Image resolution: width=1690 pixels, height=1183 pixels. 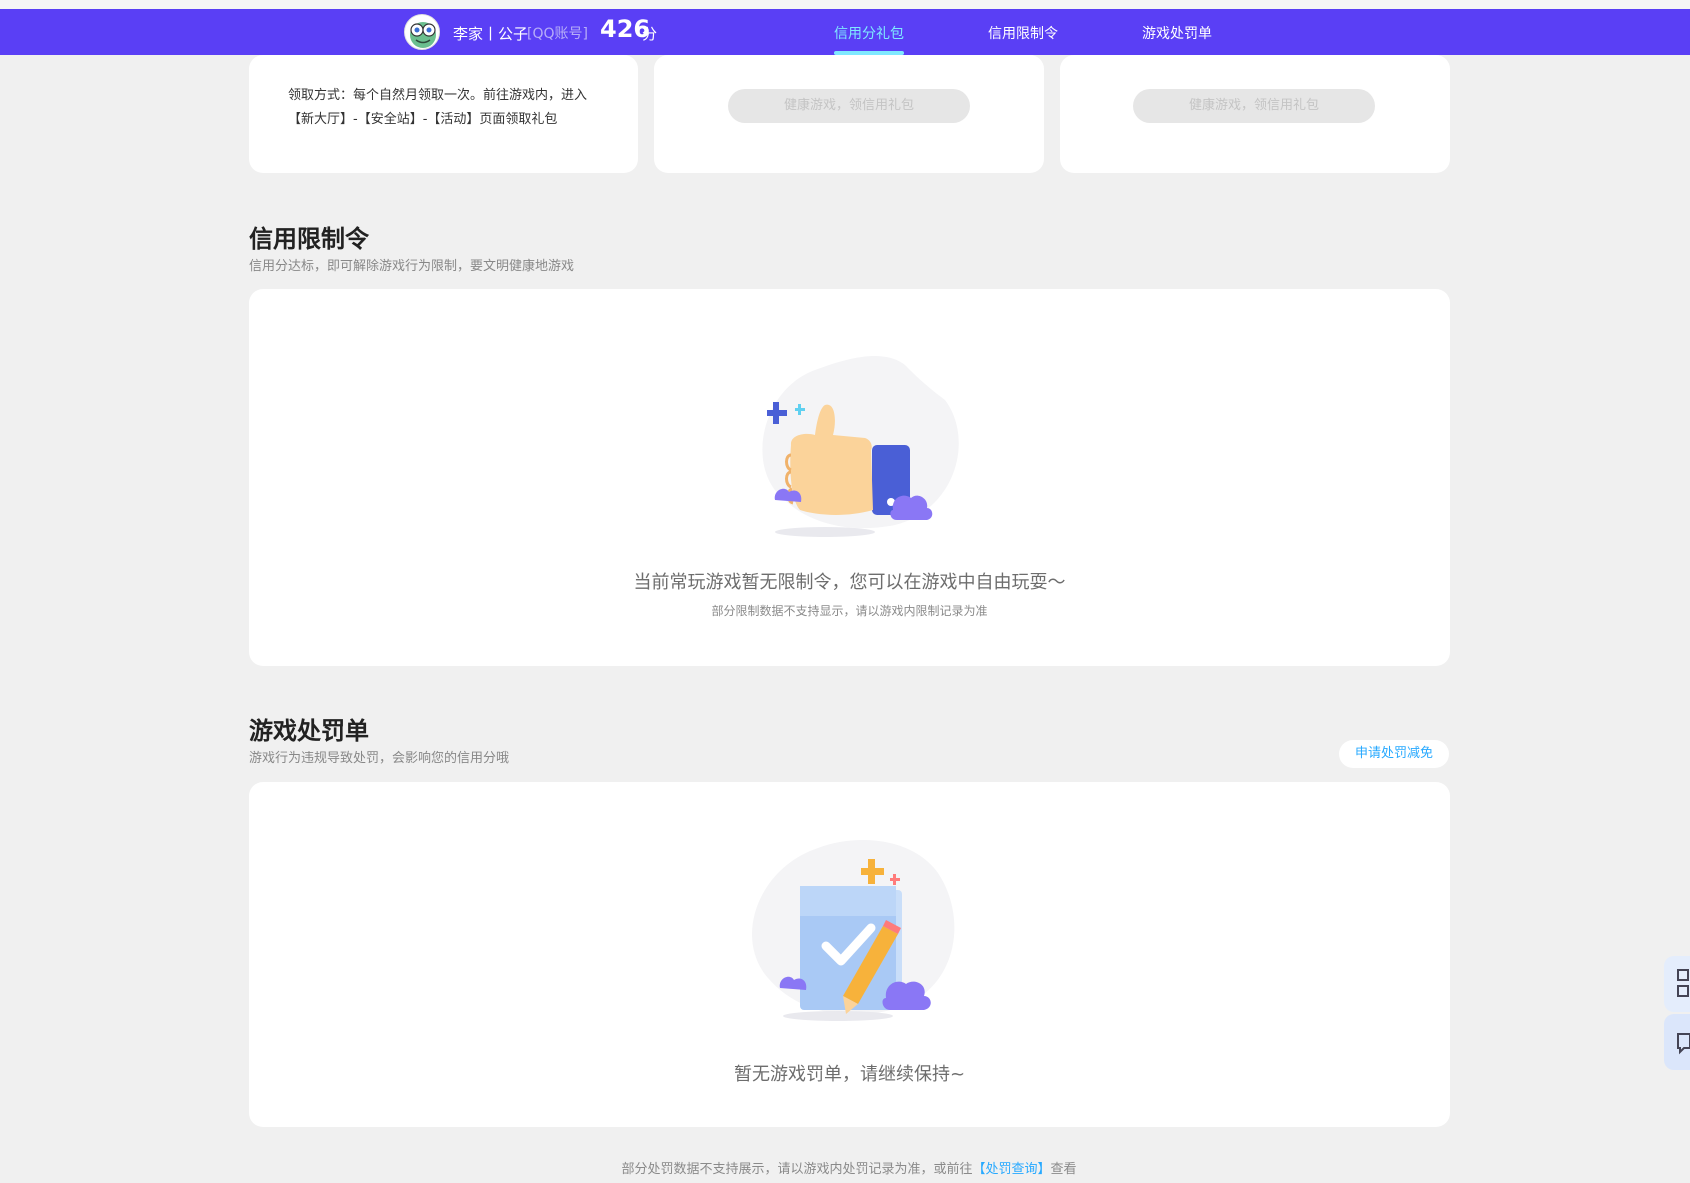 What do you see at coordinates (557, 34) in the screenshot?
I see `account-type: [QQ账号]` at bounding box center [557, 34].